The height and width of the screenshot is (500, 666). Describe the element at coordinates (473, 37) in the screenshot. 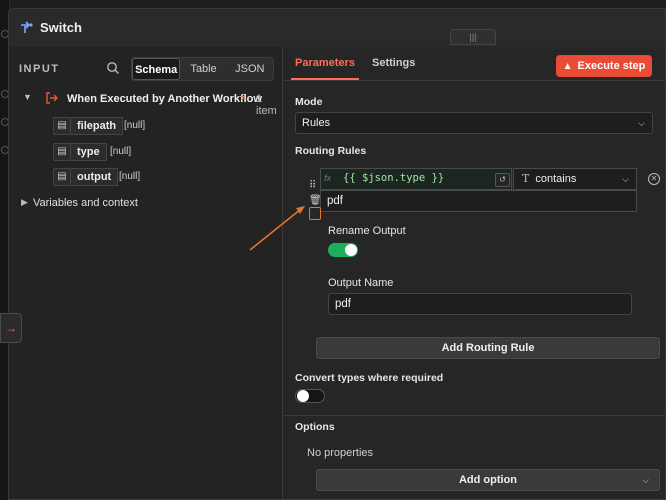

I see `panel-drag-handle: |||` at that location.